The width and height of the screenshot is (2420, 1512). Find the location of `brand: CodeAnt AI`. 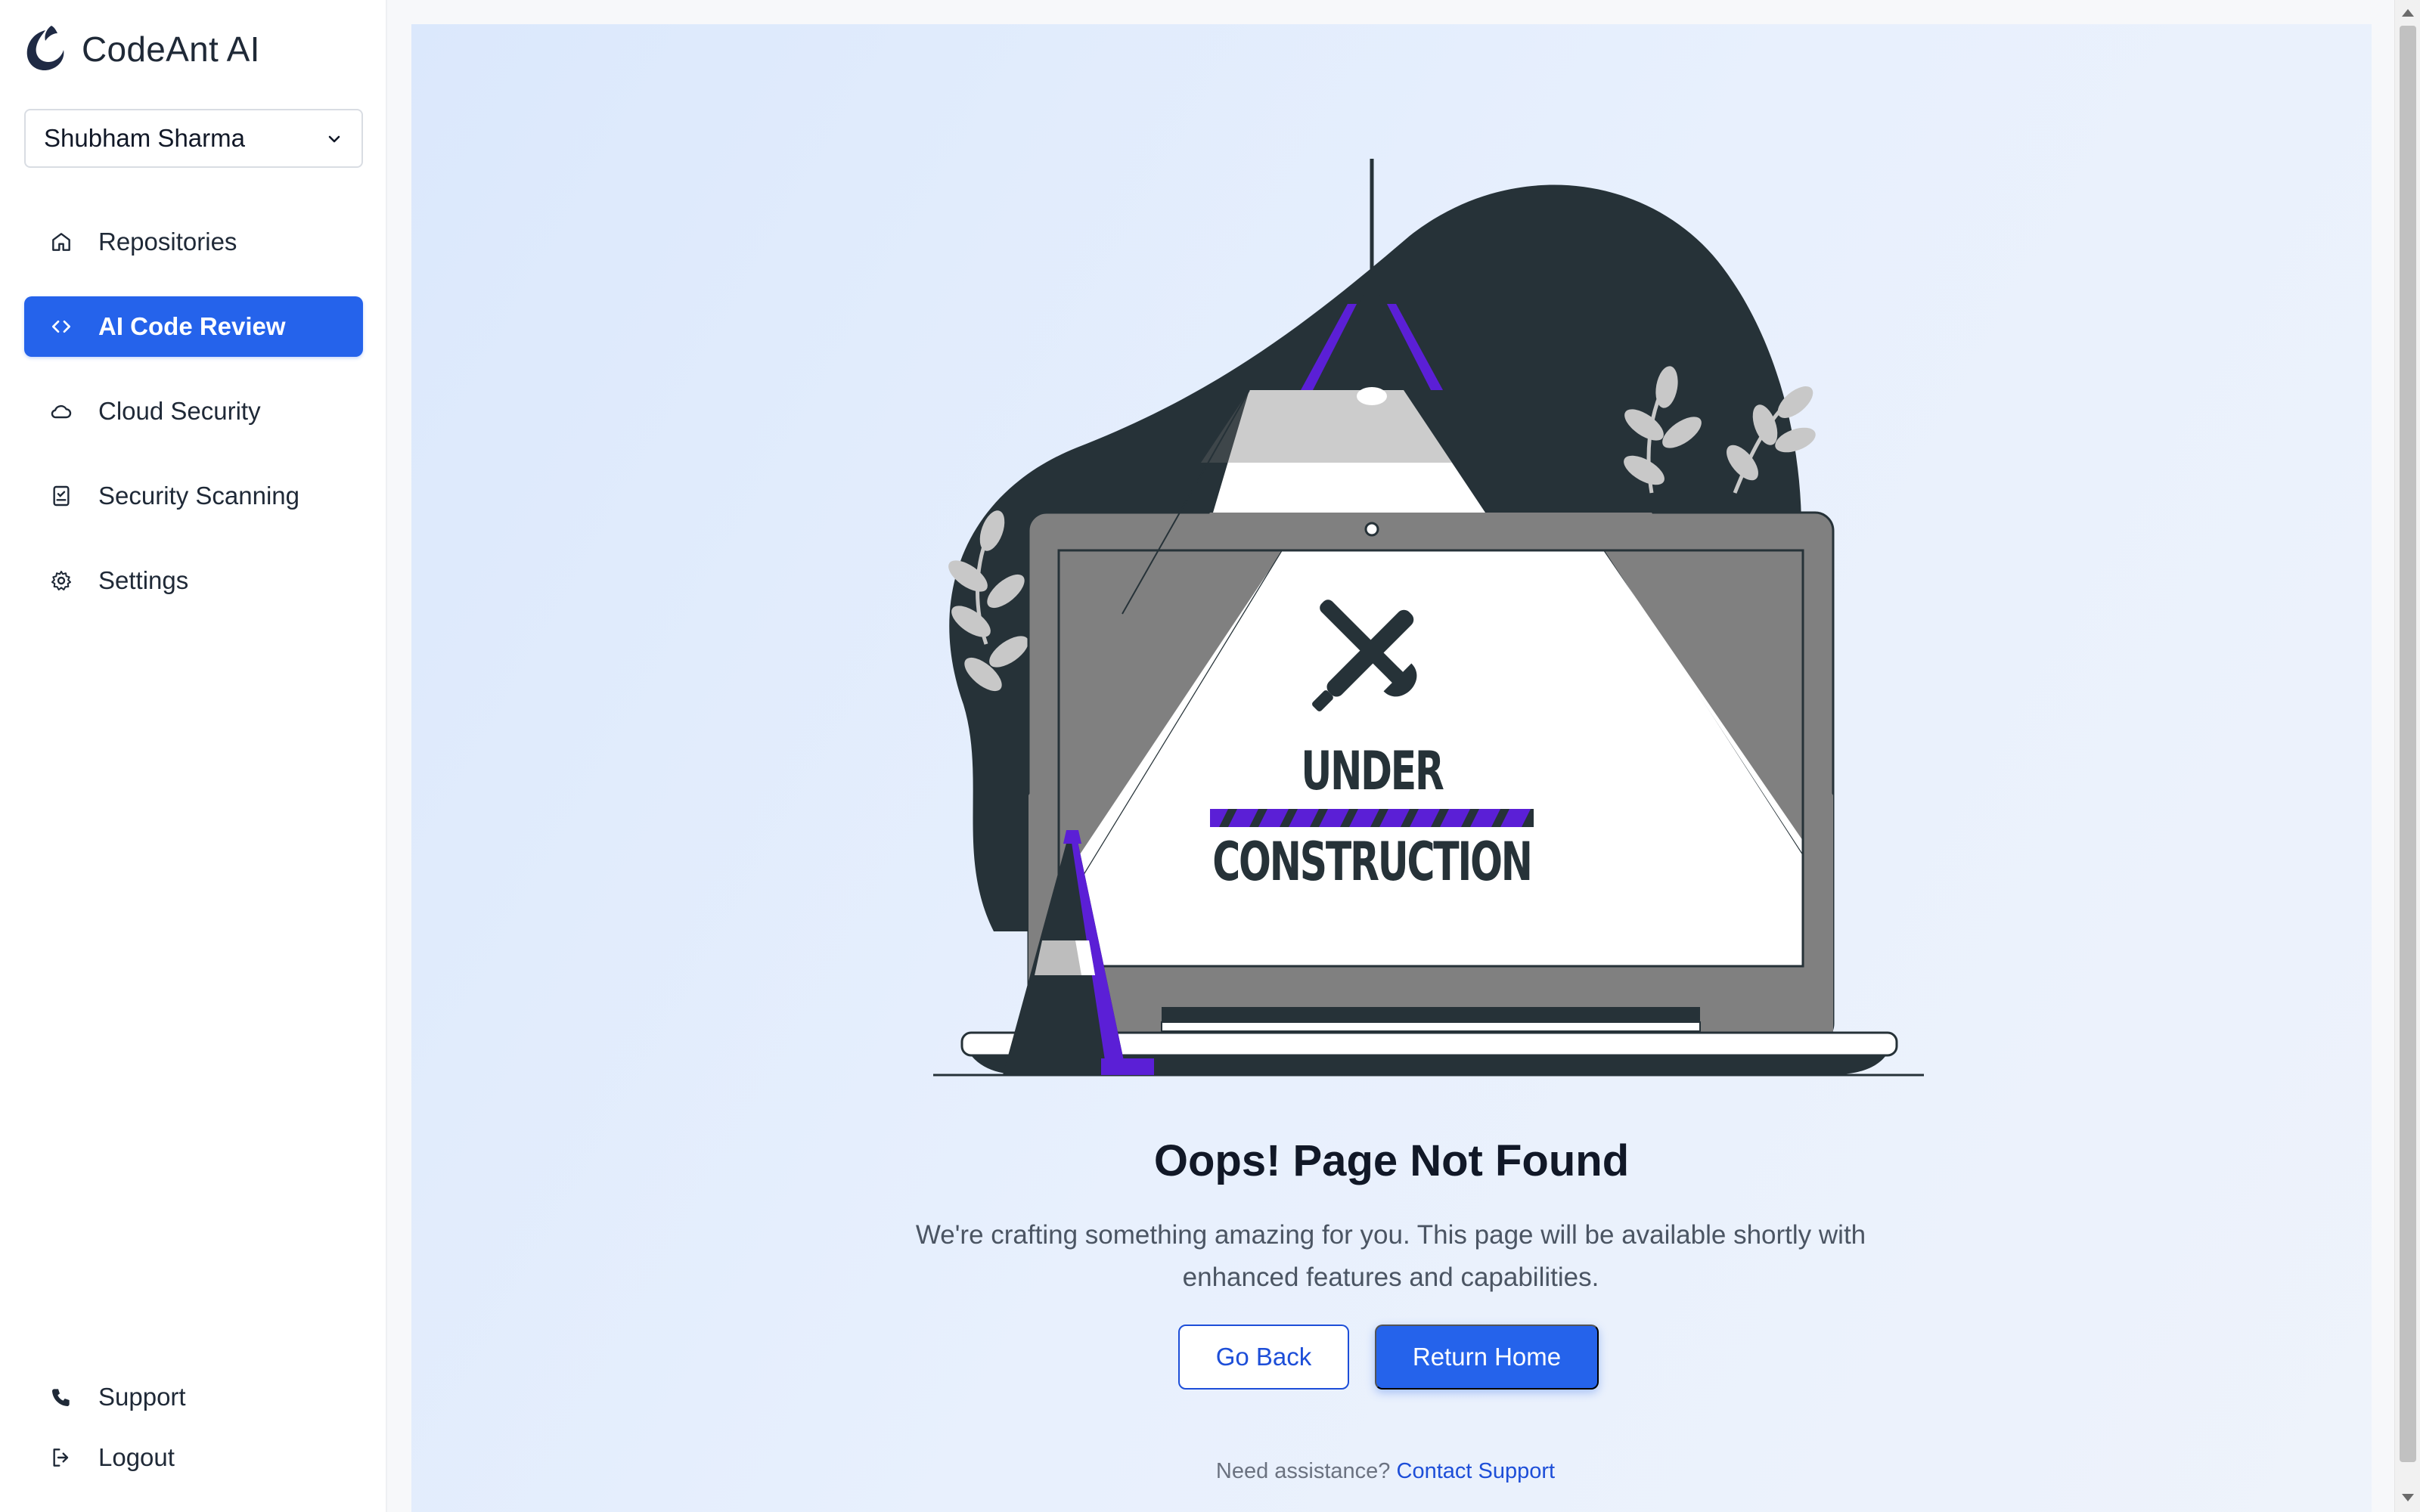

brand: CodeAnt AI is located at coordinates (141, 50).